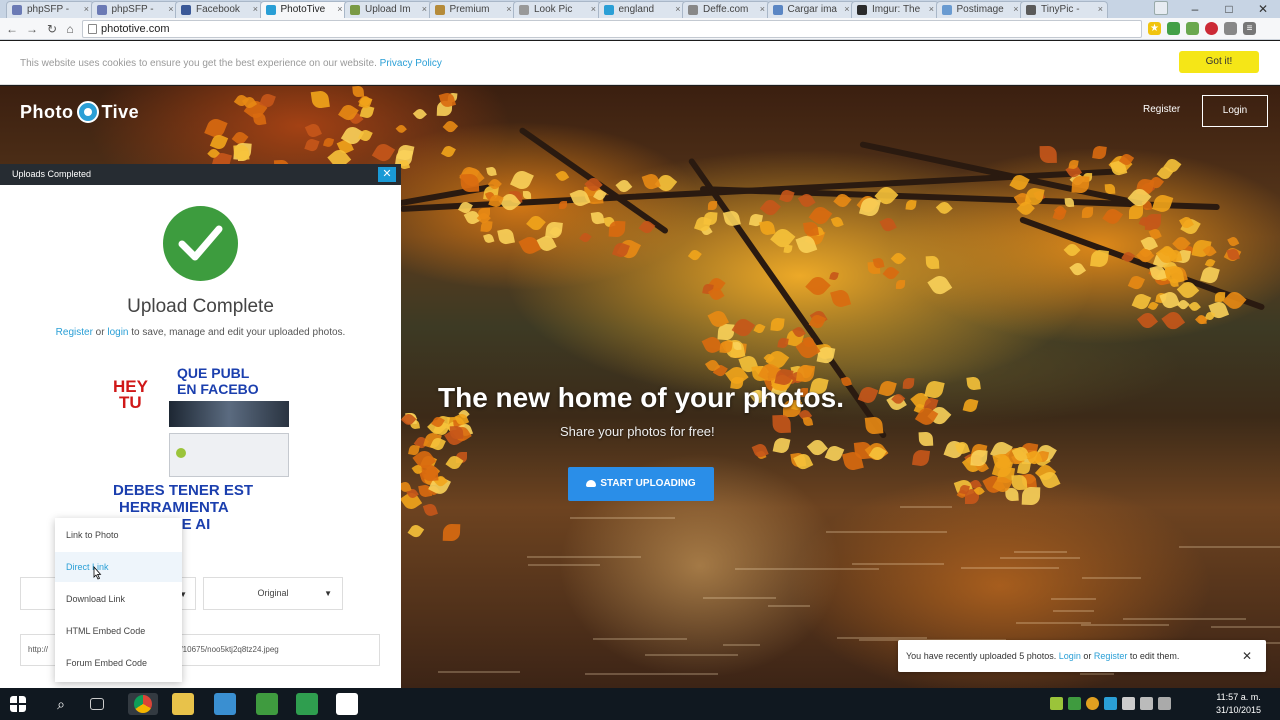  What do you see at coordinates (183, 704) in the screenshot?
I see `file-explorer-icon` at bounding box center [183, 704].